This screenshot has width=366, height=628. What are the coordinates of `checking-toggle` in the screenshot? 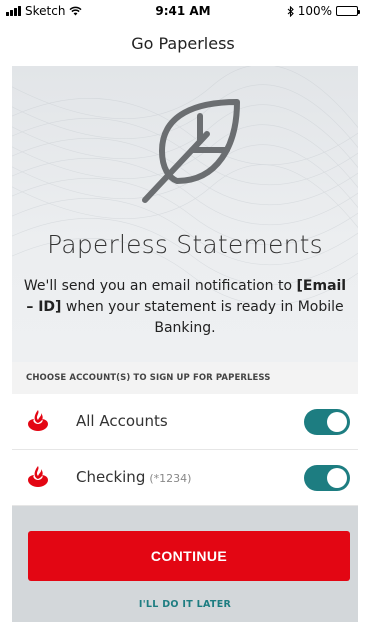 It's located at (327, 478).